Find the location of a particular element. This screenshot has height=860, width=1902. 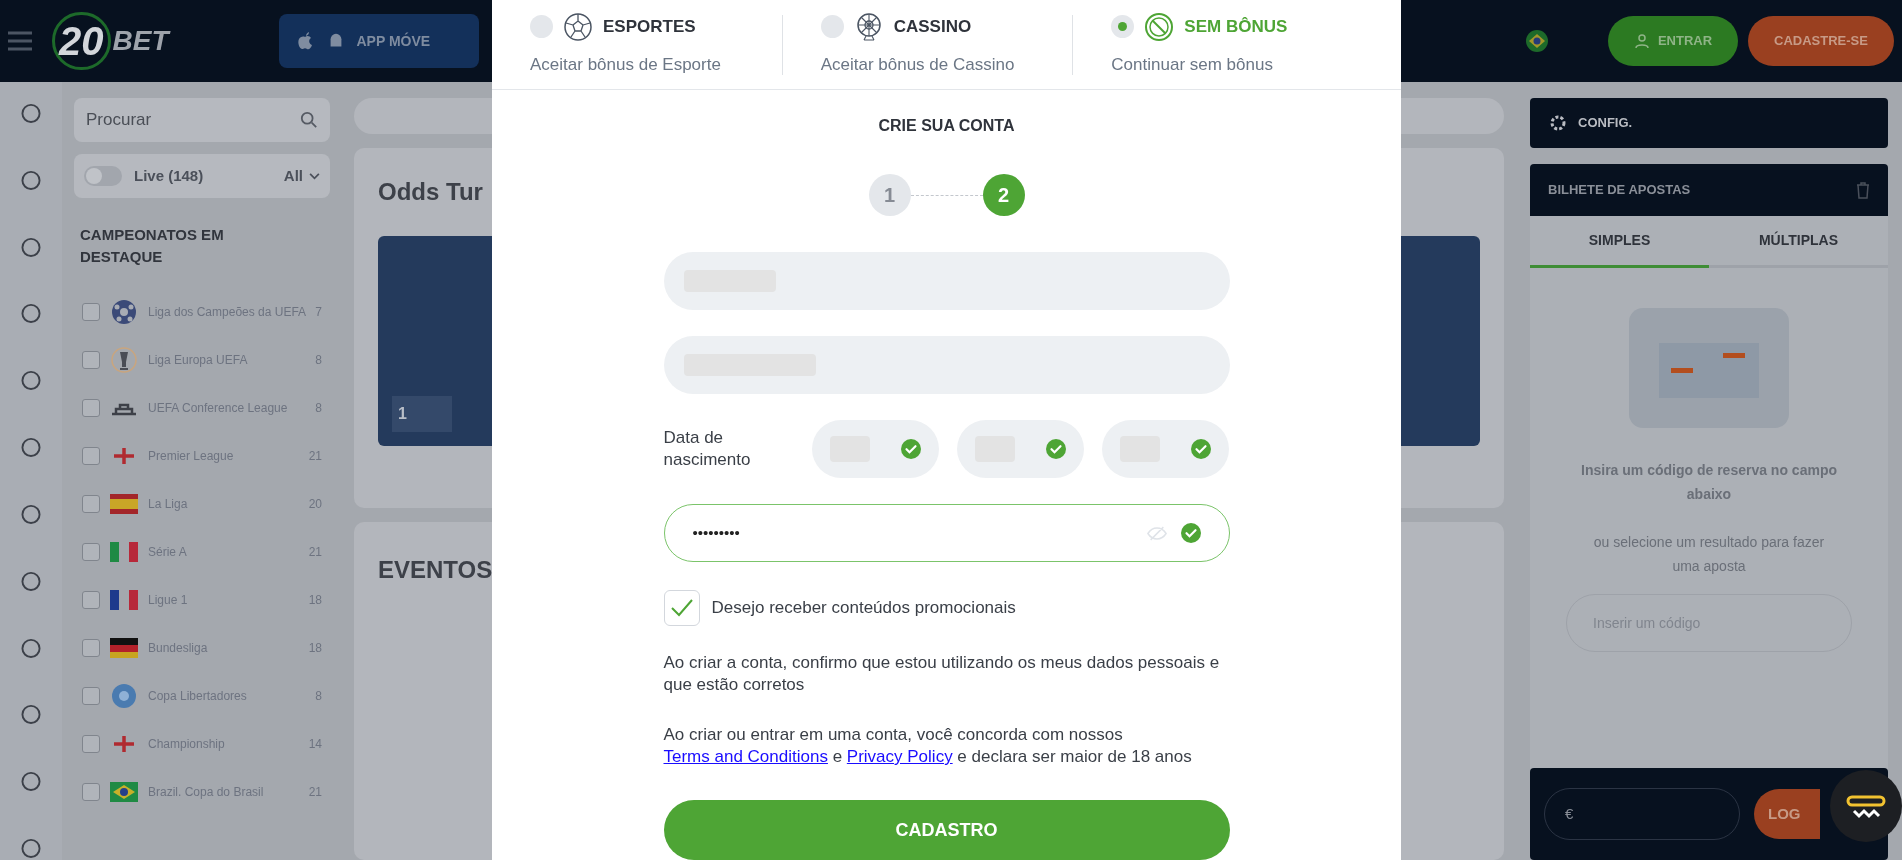

search-field: Procurar is located at coordinates (202, 120).